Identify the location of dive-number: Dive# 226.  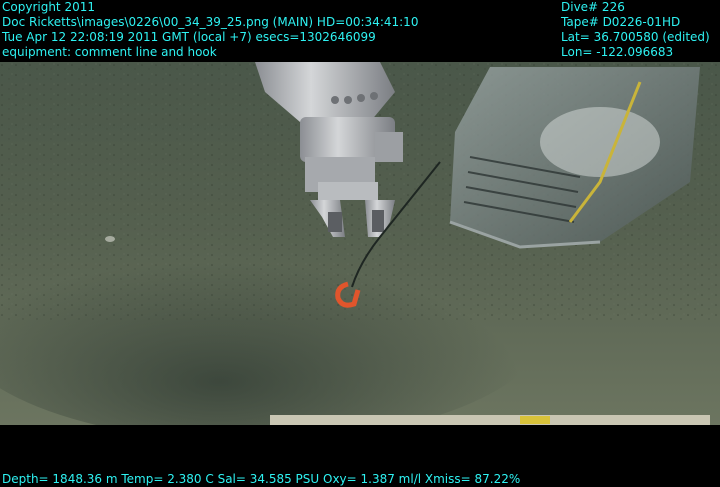
(593, 7).